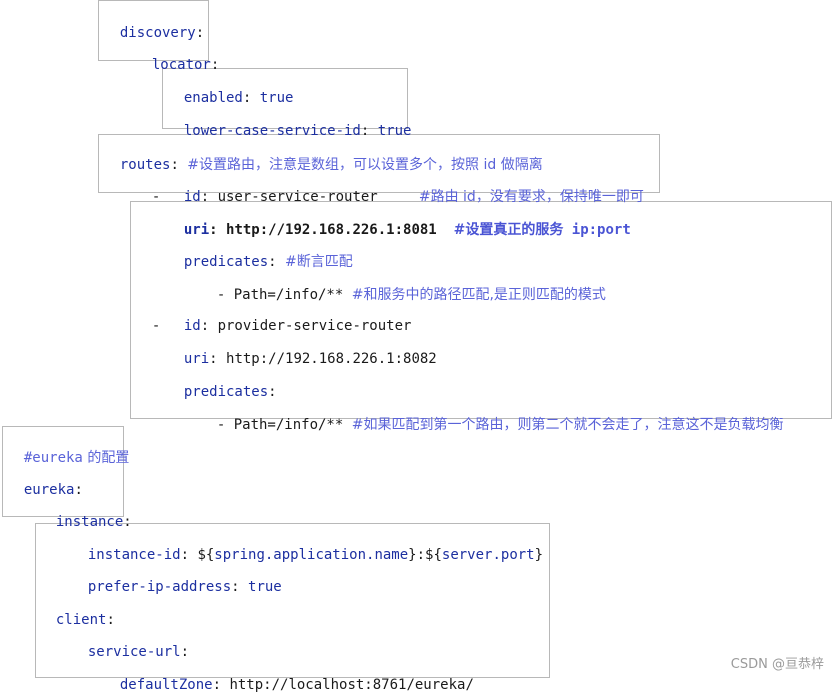 This screenshot has height=694, width=838. I want to click on routes-line: routes: #设置路由，注意是数组，可以设置多个，按照 id 做隔离, so click(331, 165).